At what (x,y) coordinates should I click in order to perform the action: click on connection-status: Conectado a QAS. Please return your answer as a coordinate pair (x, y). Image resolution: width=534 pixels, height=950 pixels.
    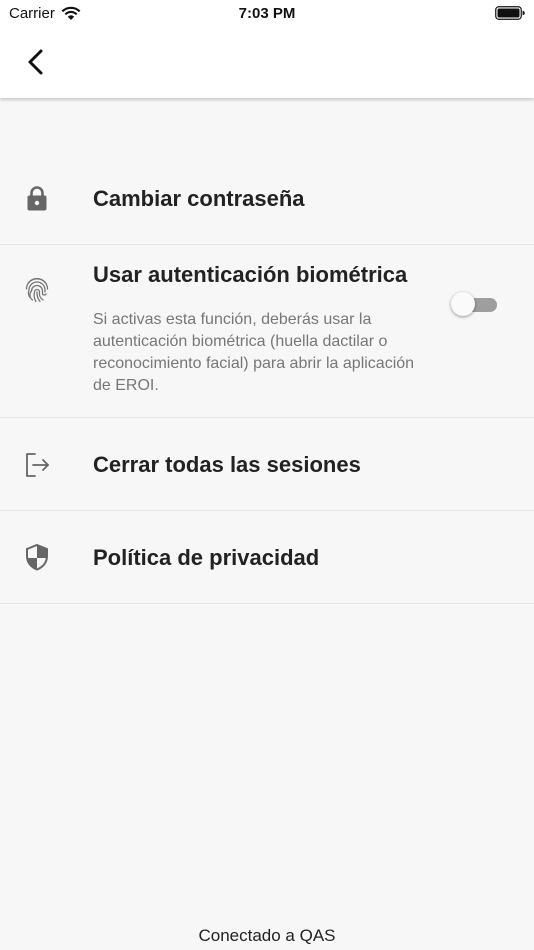
    Looking at the image, I should click on (267, 935).